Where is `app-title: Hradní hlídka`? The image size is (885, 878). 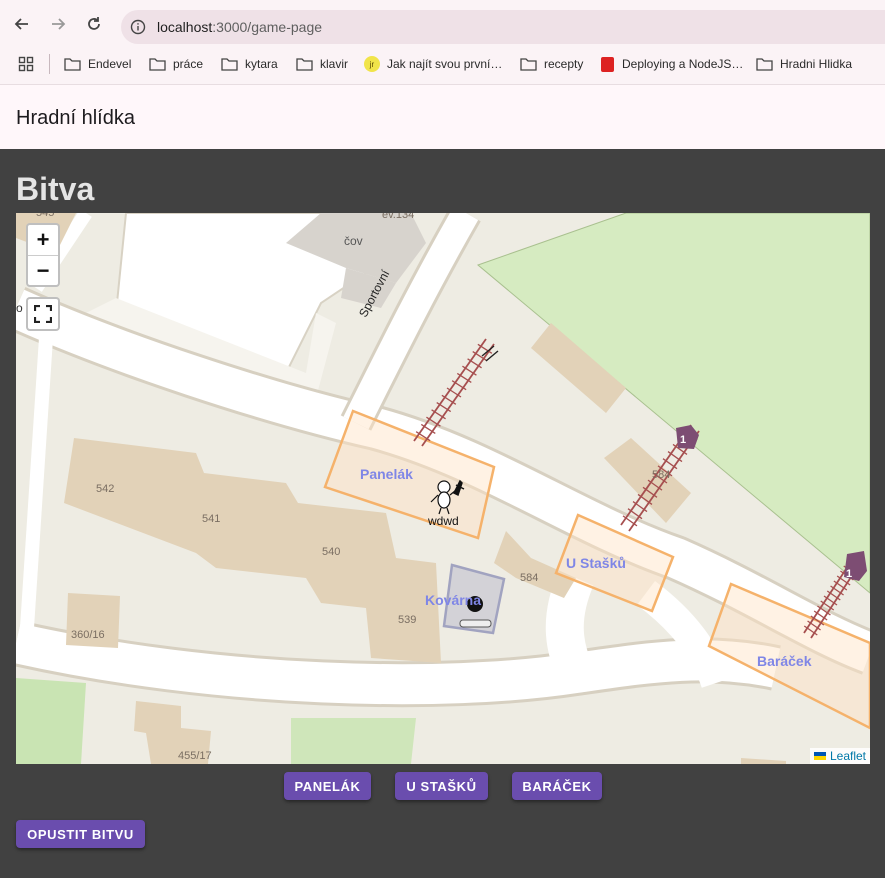
app-title: Hradní hlídka is located at coordinates (75, 118).